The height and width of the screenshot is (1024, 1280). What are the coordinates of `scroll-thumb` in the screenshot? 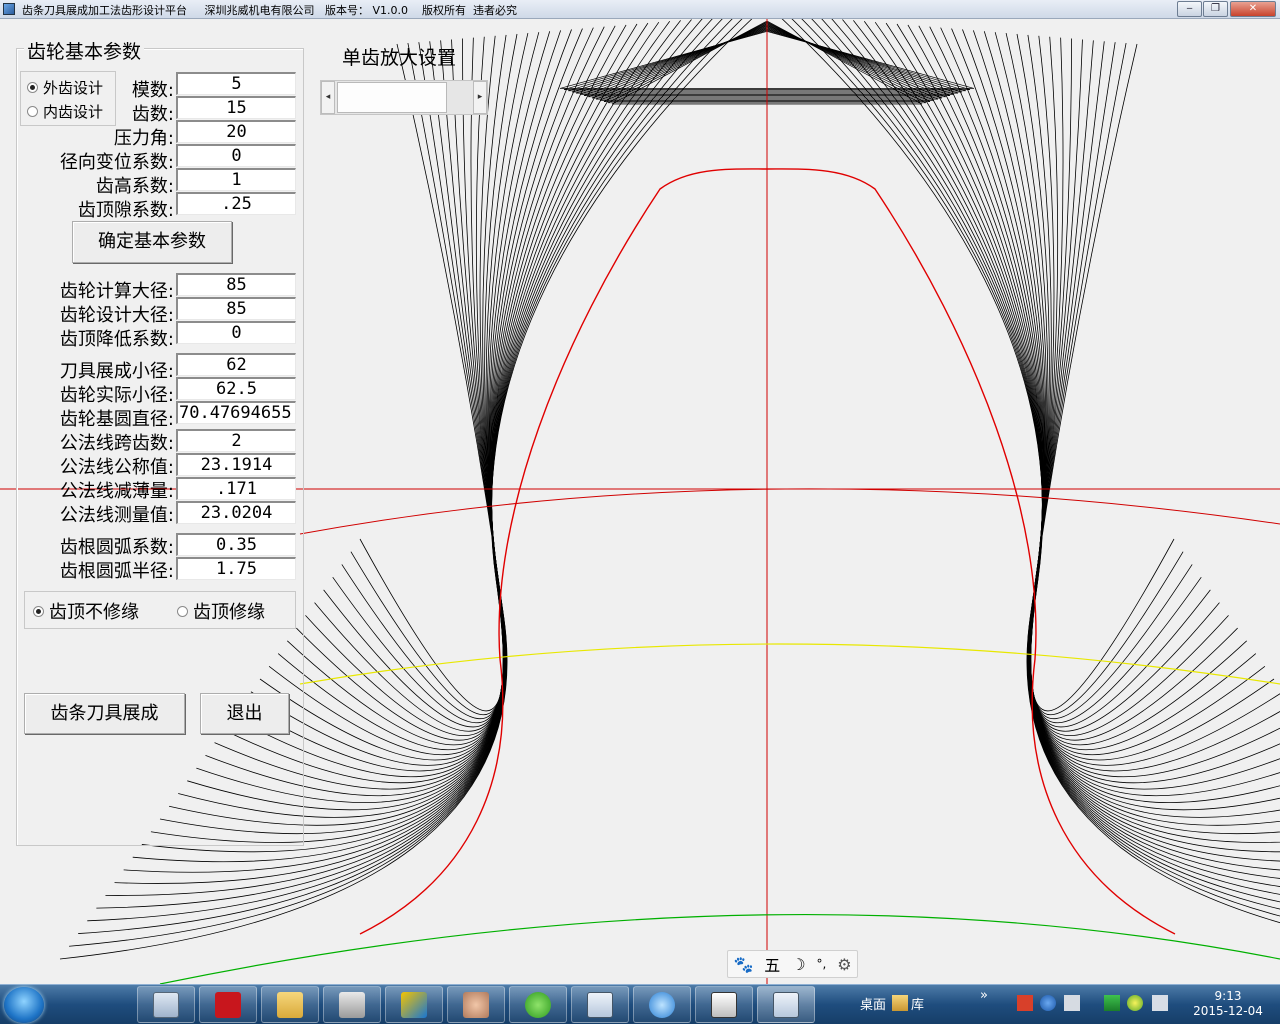 It's located at (392, 97).